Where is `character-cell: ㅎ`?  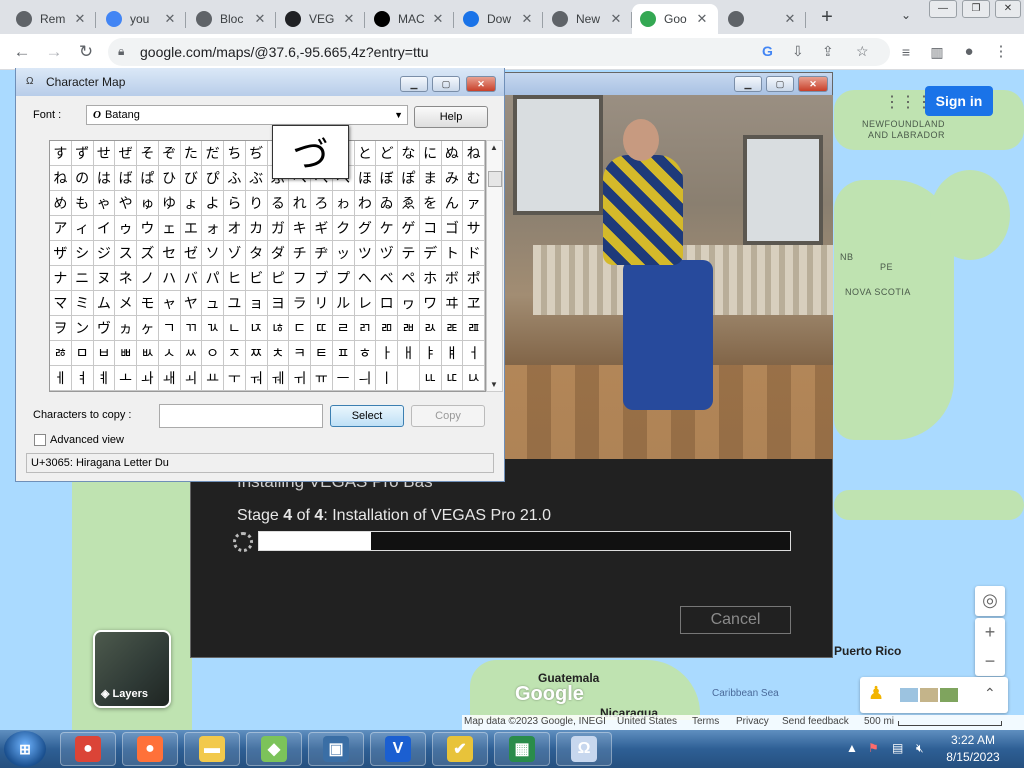
character-cell: ㅎ is located at coordinates (365, 353).